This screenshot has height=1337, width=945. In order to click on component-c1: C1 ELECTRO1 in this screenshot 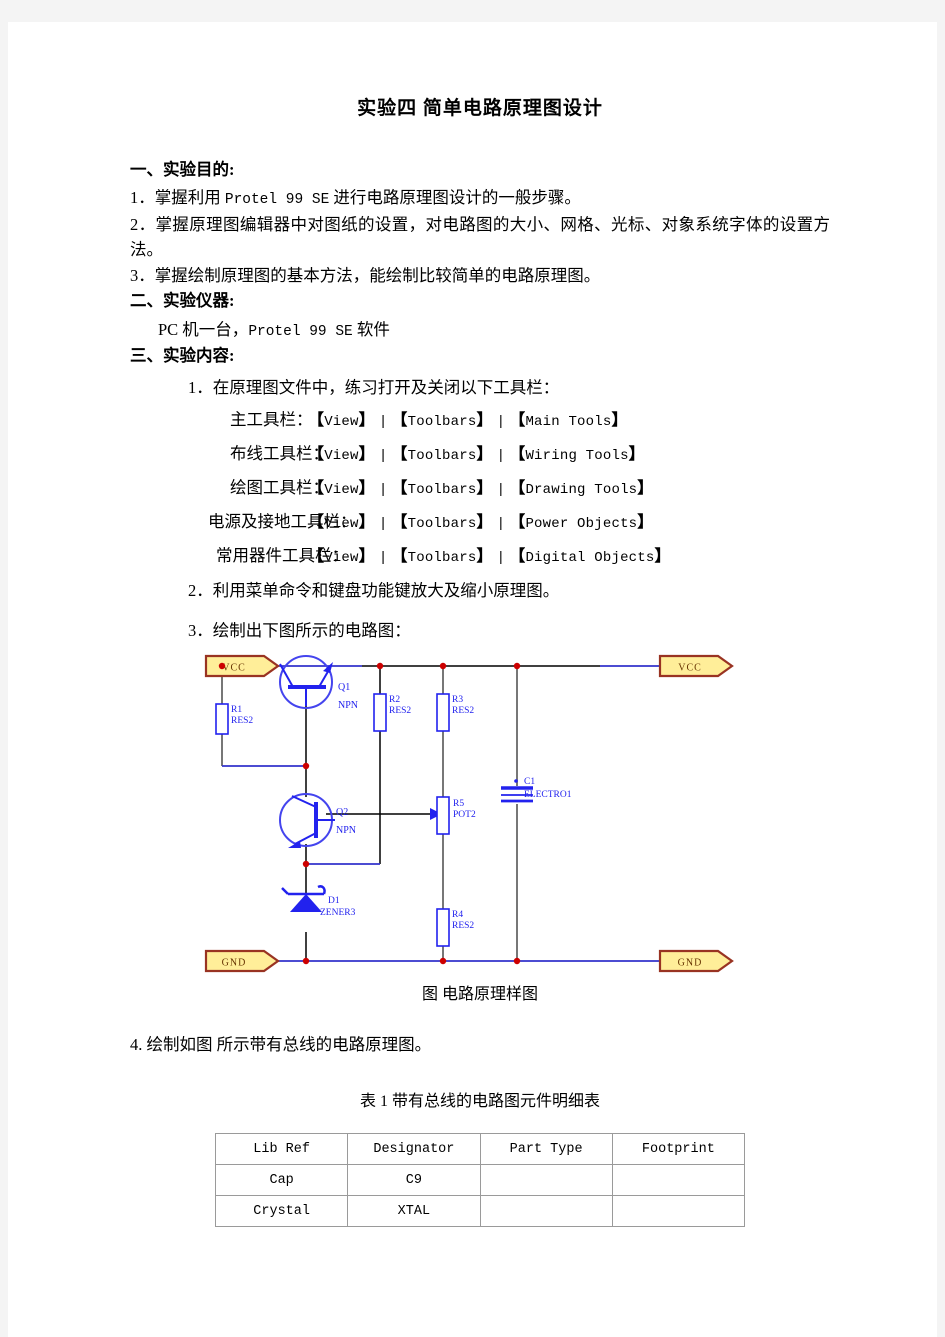, I will do `click(536, 789)`.